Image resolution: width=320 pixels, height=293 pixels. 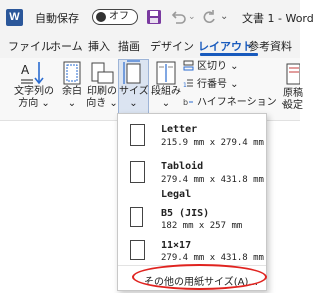 I want to click on size-button: サイズ ⌄, so click(x=133, y=86).